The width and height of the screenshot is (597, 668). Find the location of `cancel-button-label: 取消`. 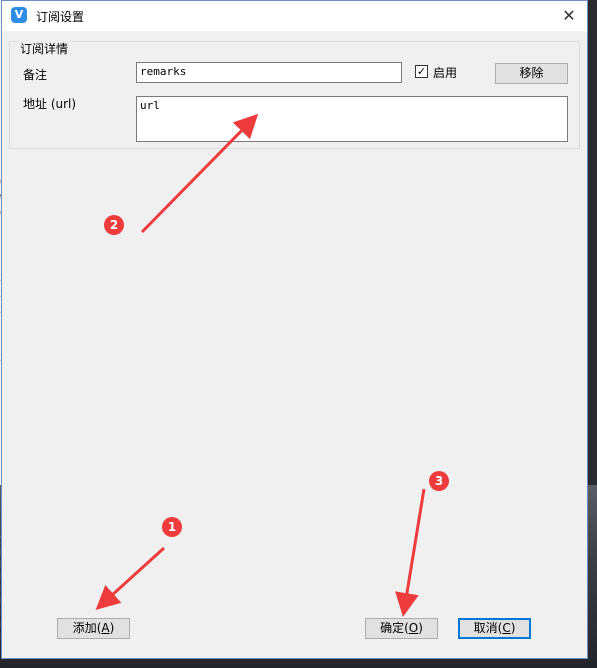

cancel-button-label: 取消 is located at coordinates (485, 628).